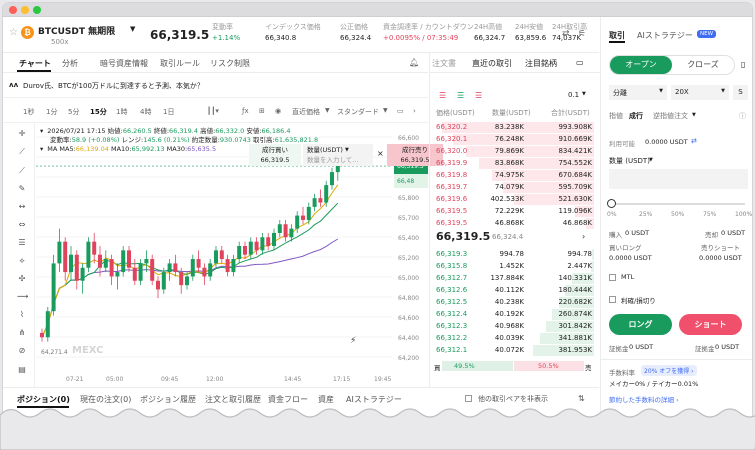  What do you see at coordinates (460, 95) in the screenshot?
I see `bids-only-icon: ☰` at bounding box center [460, 95].